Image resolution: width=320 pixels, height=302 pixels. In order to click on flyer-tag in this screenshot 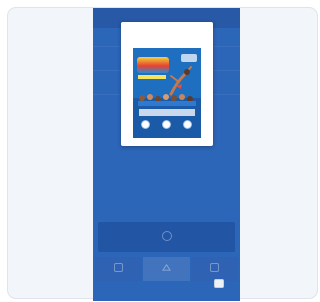, I will do `click(189, 58)`.